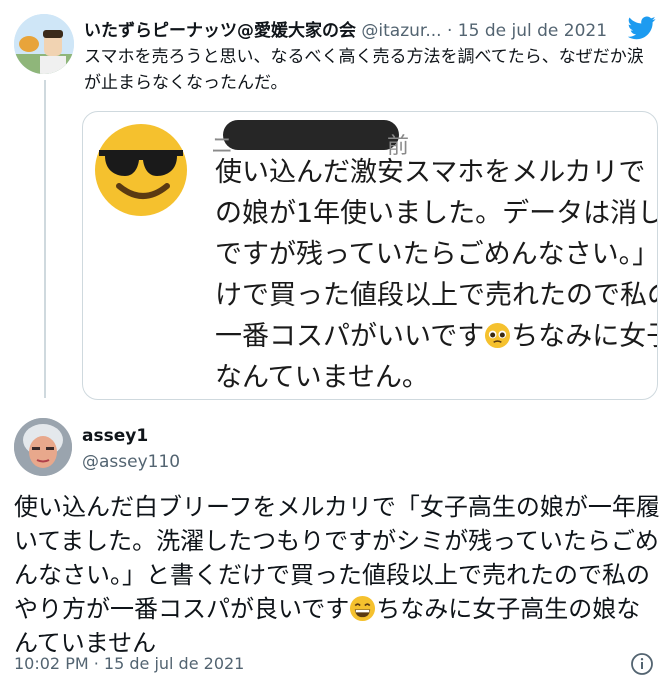 This screenshot has height=682, width=664. I want to click on user-handle: @assey110, so click(131, 462).